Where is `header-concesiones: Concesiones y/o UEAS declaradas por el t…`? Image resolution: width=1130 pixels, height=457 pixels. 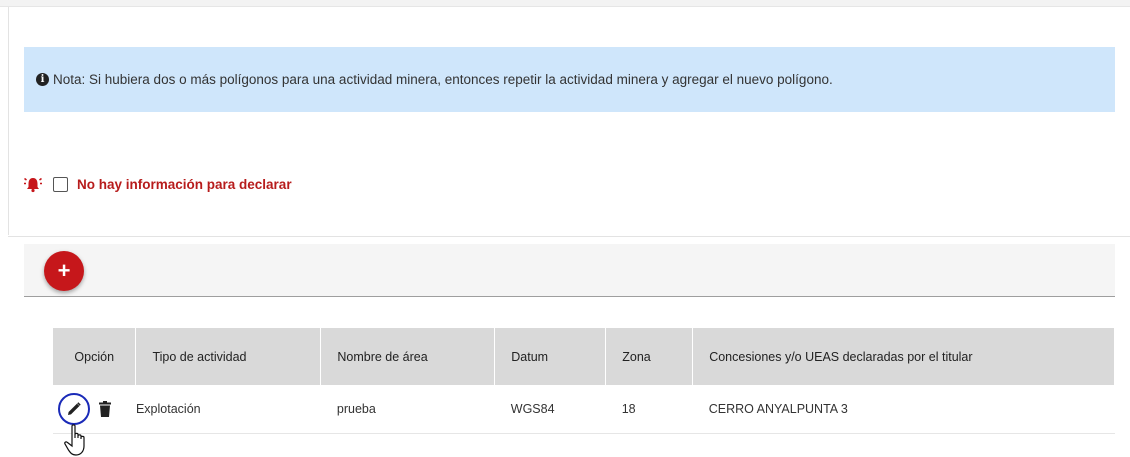 header-concesiones: Concesiones y/o UEAS declaradas por el t… is located at coordinates (903, 356).